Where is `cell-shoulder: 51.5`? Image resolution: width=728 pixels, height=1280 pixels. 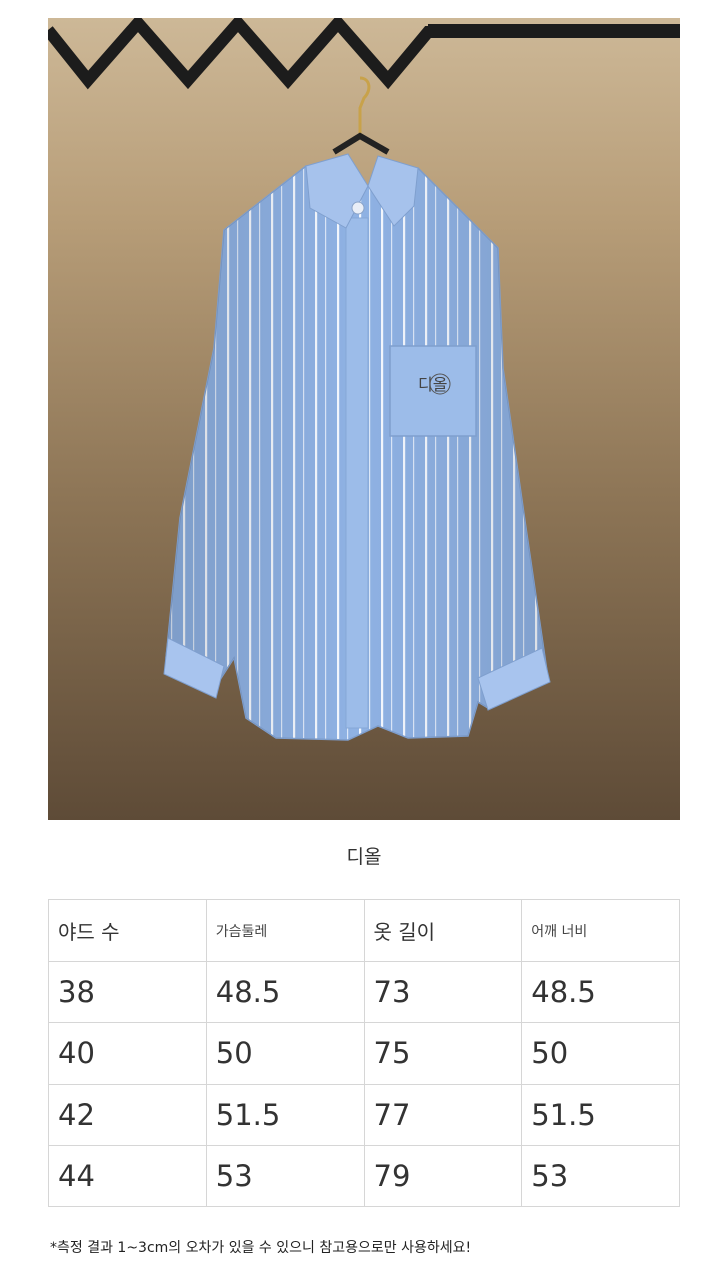 cell-shoulder: 51.5 is located at coordinates (600, 1114).